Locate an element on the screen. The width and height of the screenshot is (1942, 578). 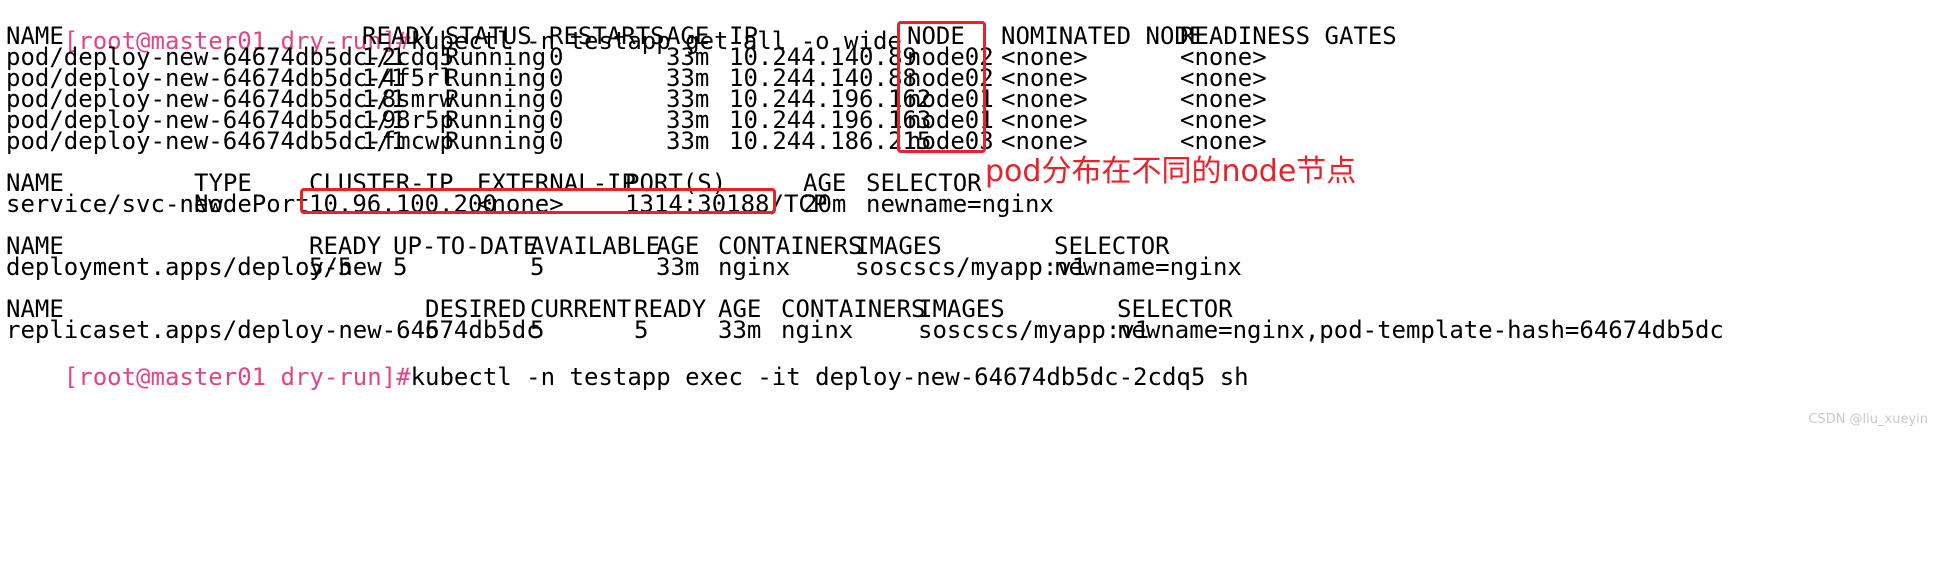
deployment-age: 33m is located at coordinates (678, 267).